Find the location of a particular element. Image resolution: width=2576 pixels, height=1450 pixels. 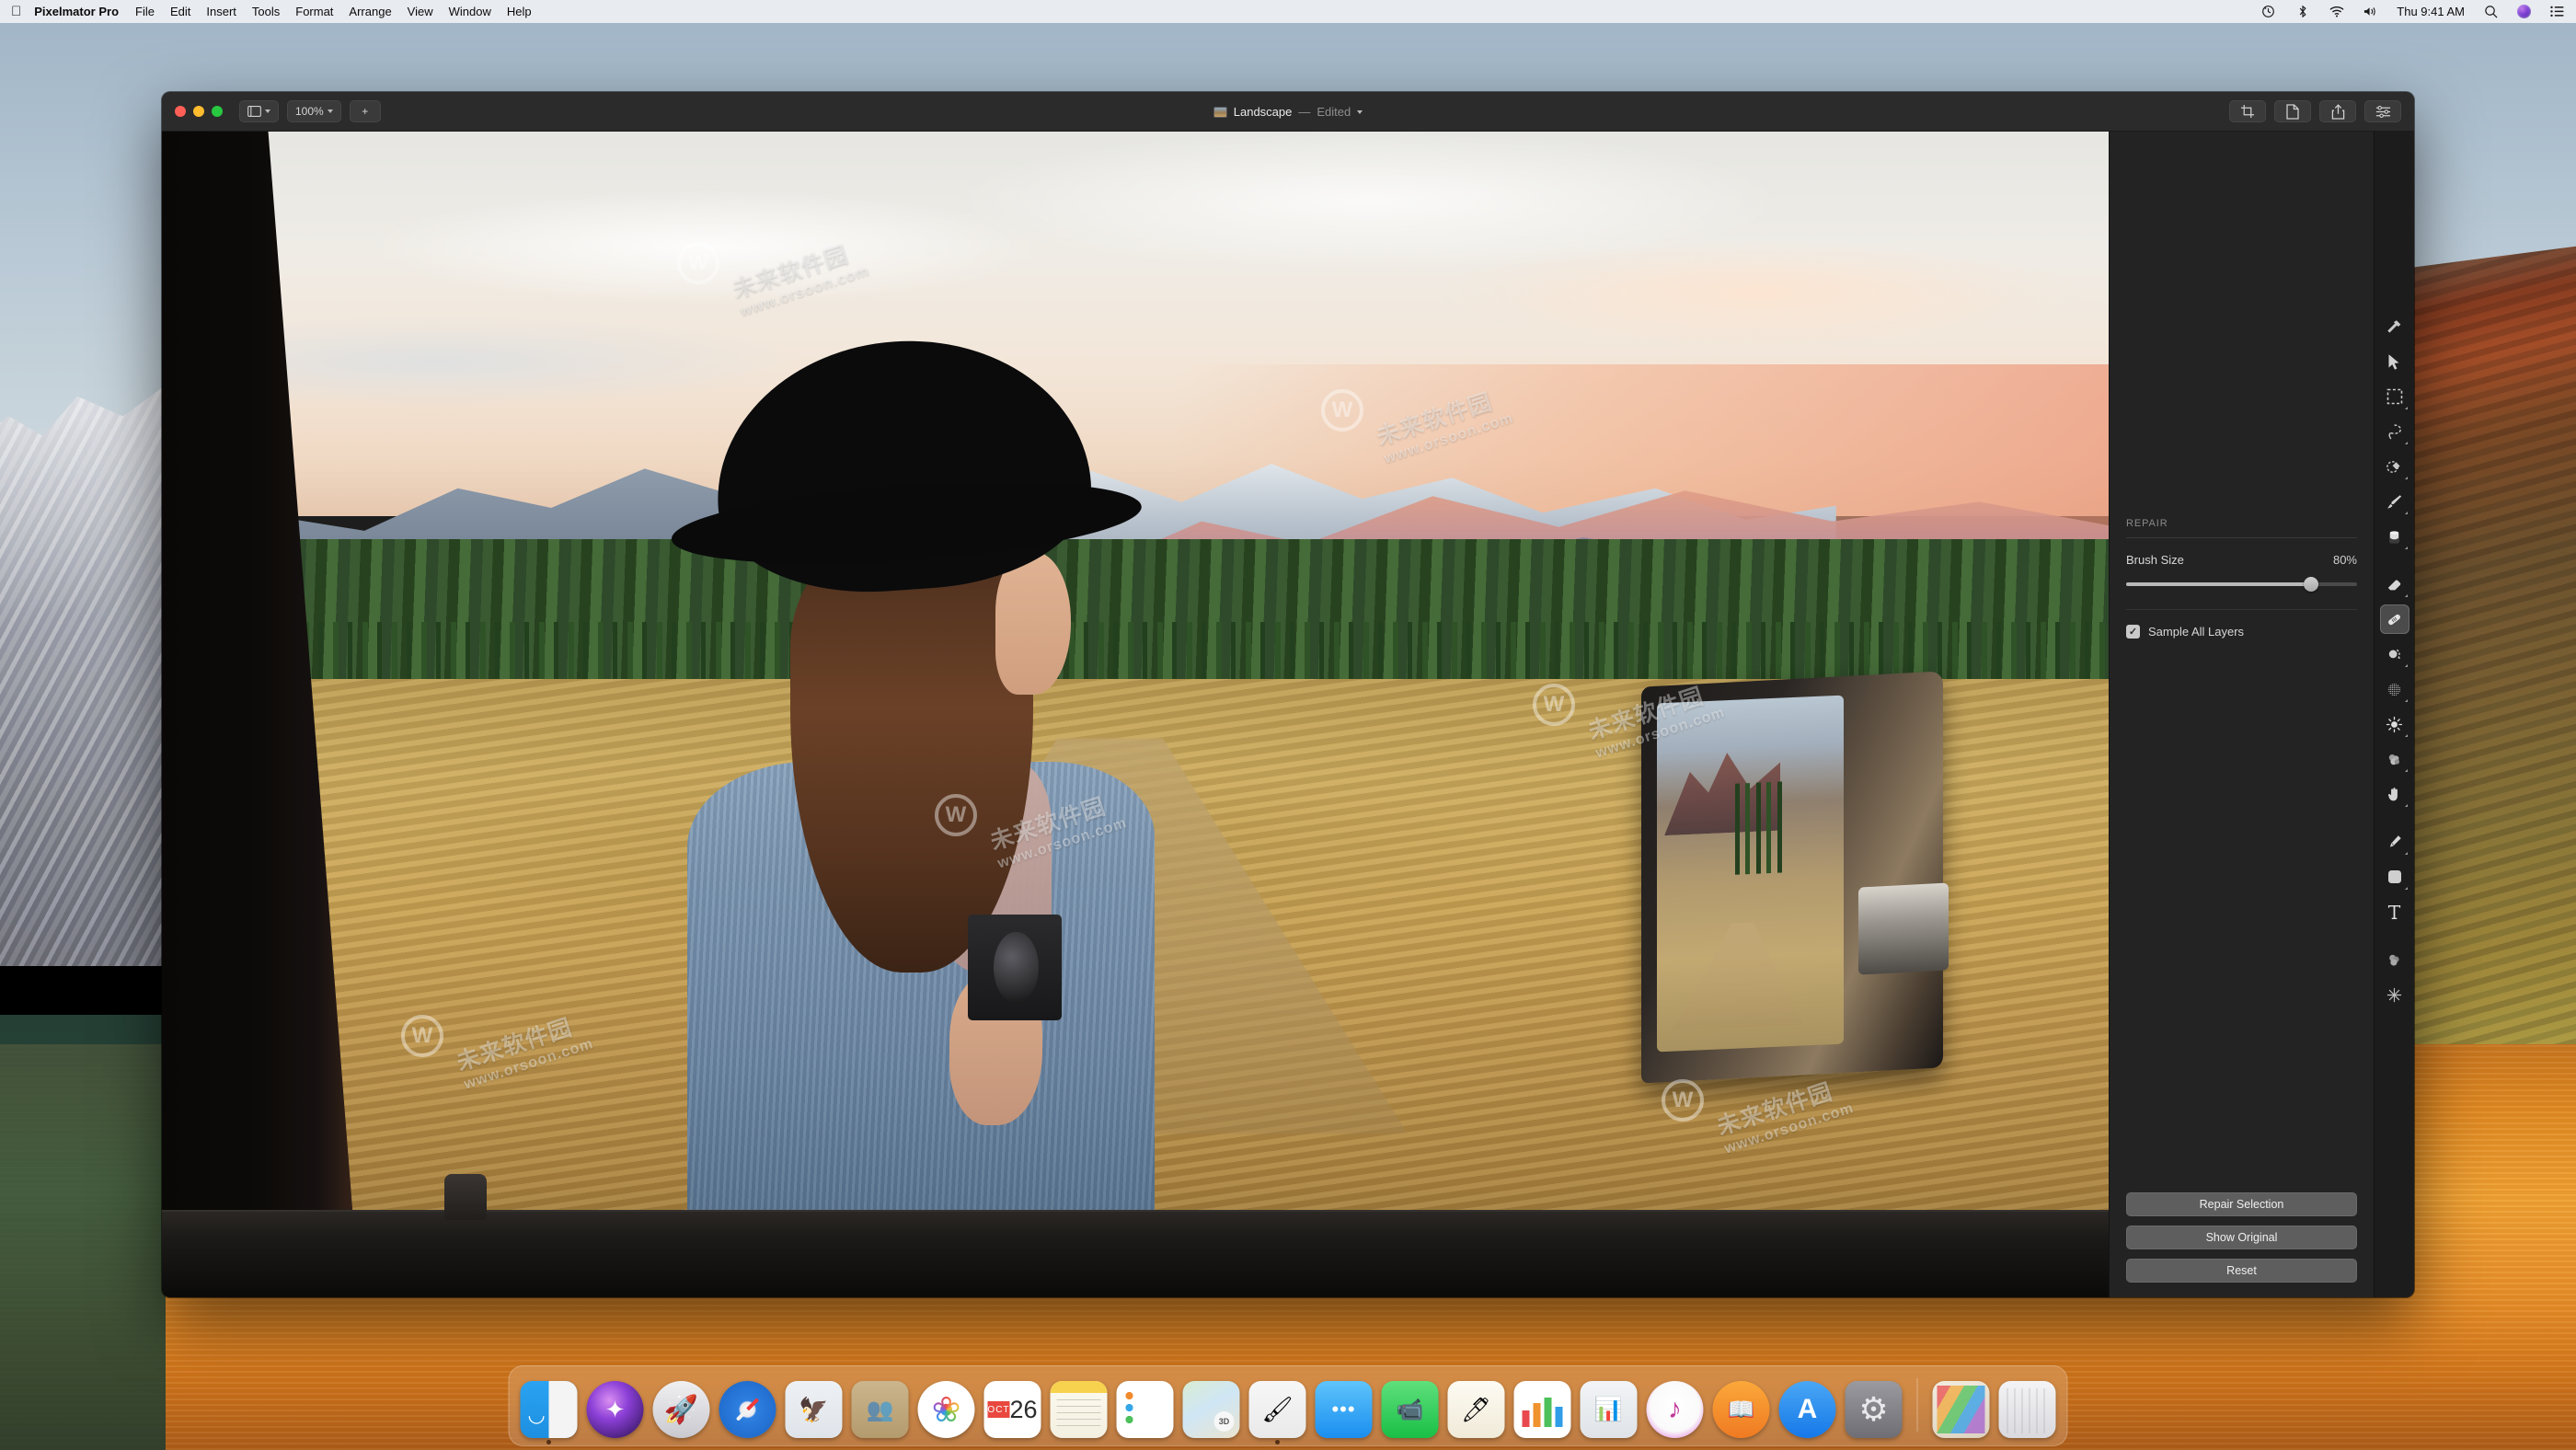

dock-facetime is located at coordinates (1410, 1409).